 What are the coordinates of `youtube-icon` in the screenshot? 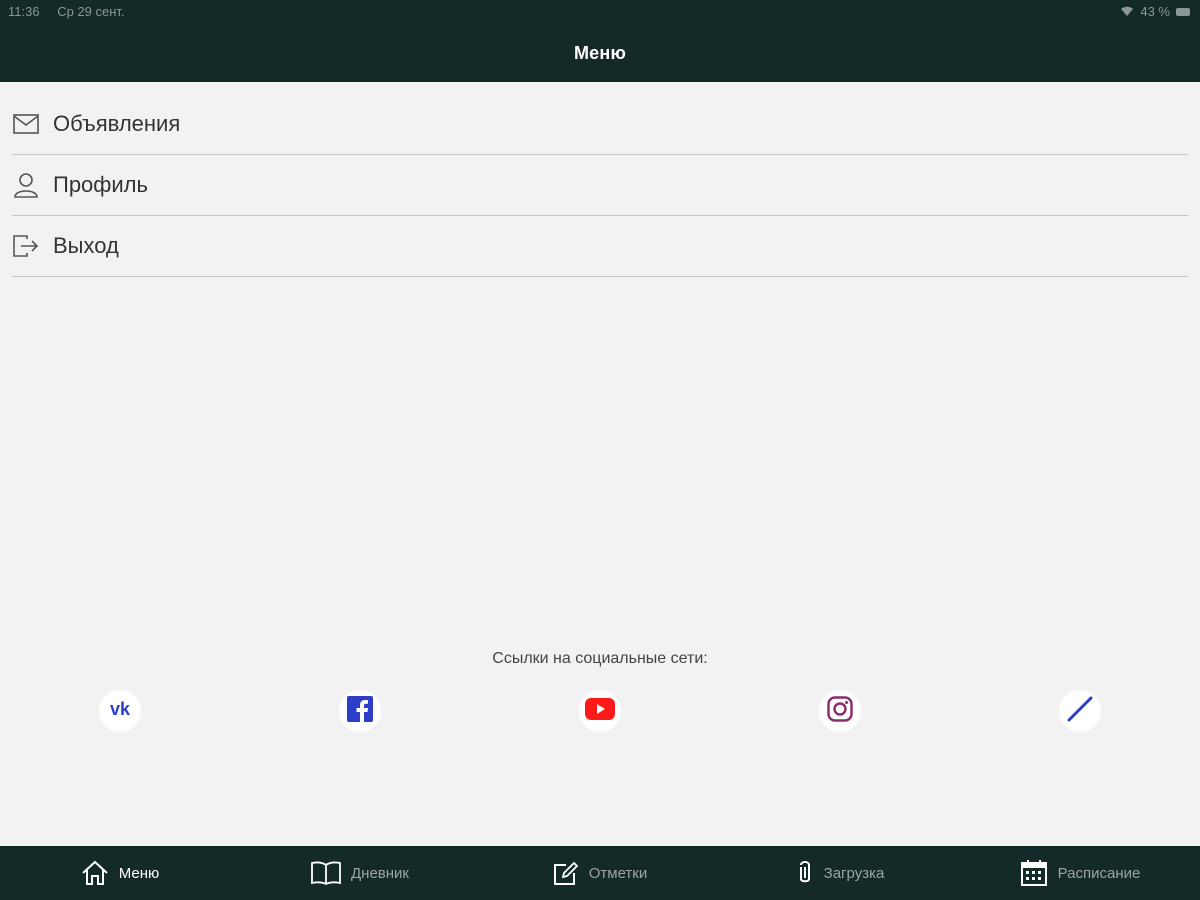 It's located at (600, 711).